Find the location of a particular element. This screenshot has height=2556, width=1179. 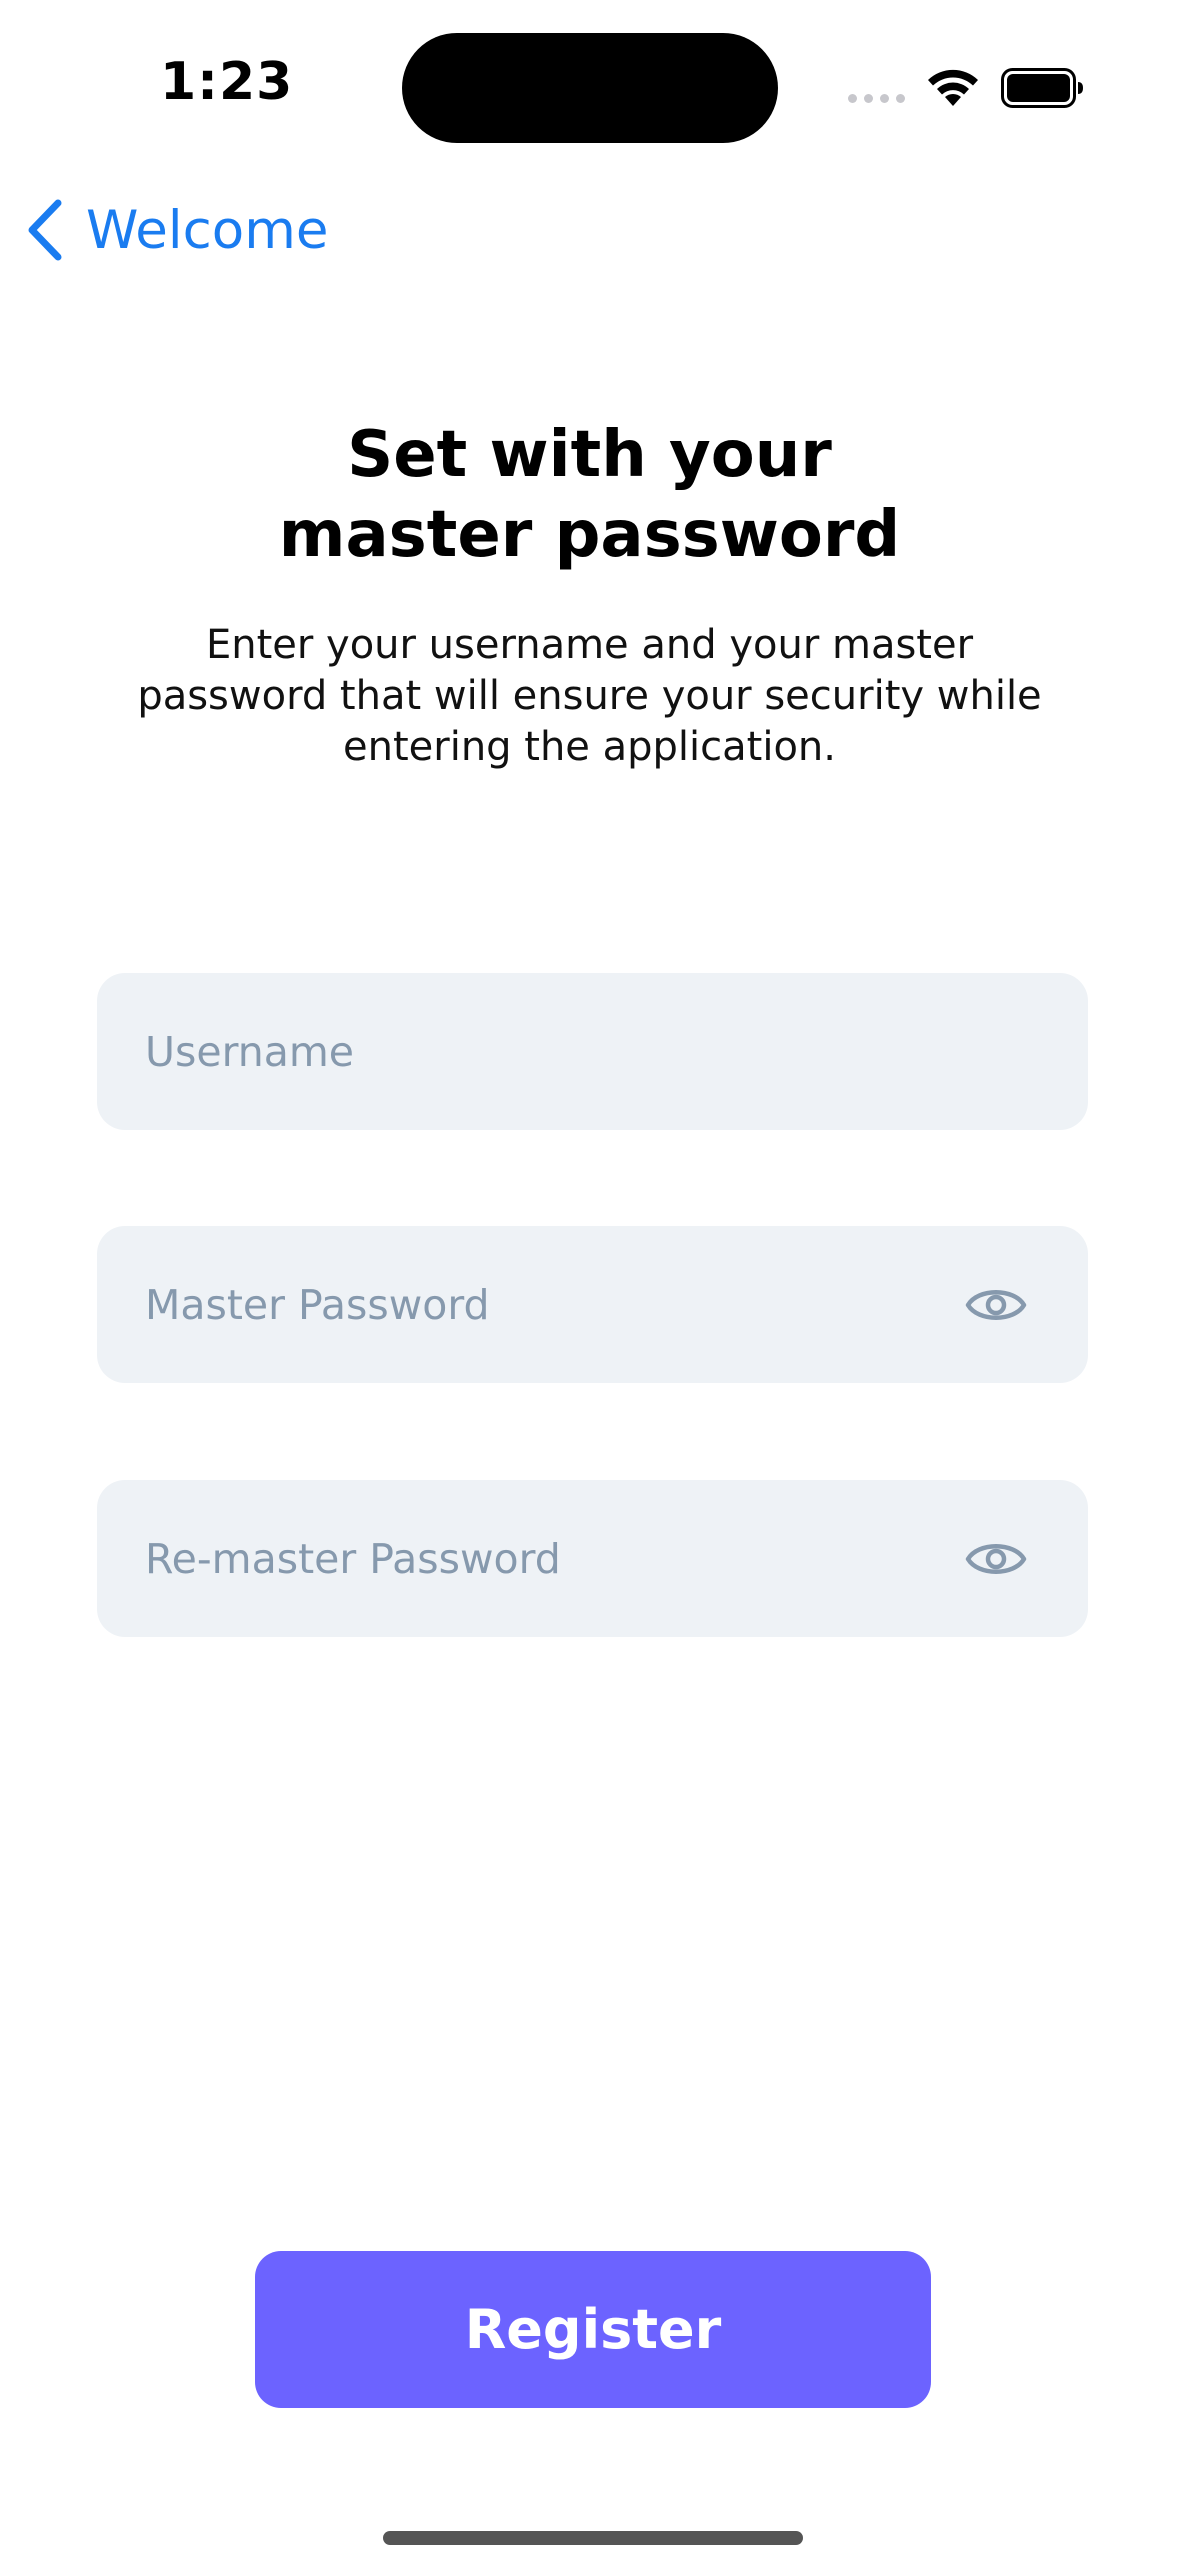

re-master-password-field is located at coordinates (592, 1558).